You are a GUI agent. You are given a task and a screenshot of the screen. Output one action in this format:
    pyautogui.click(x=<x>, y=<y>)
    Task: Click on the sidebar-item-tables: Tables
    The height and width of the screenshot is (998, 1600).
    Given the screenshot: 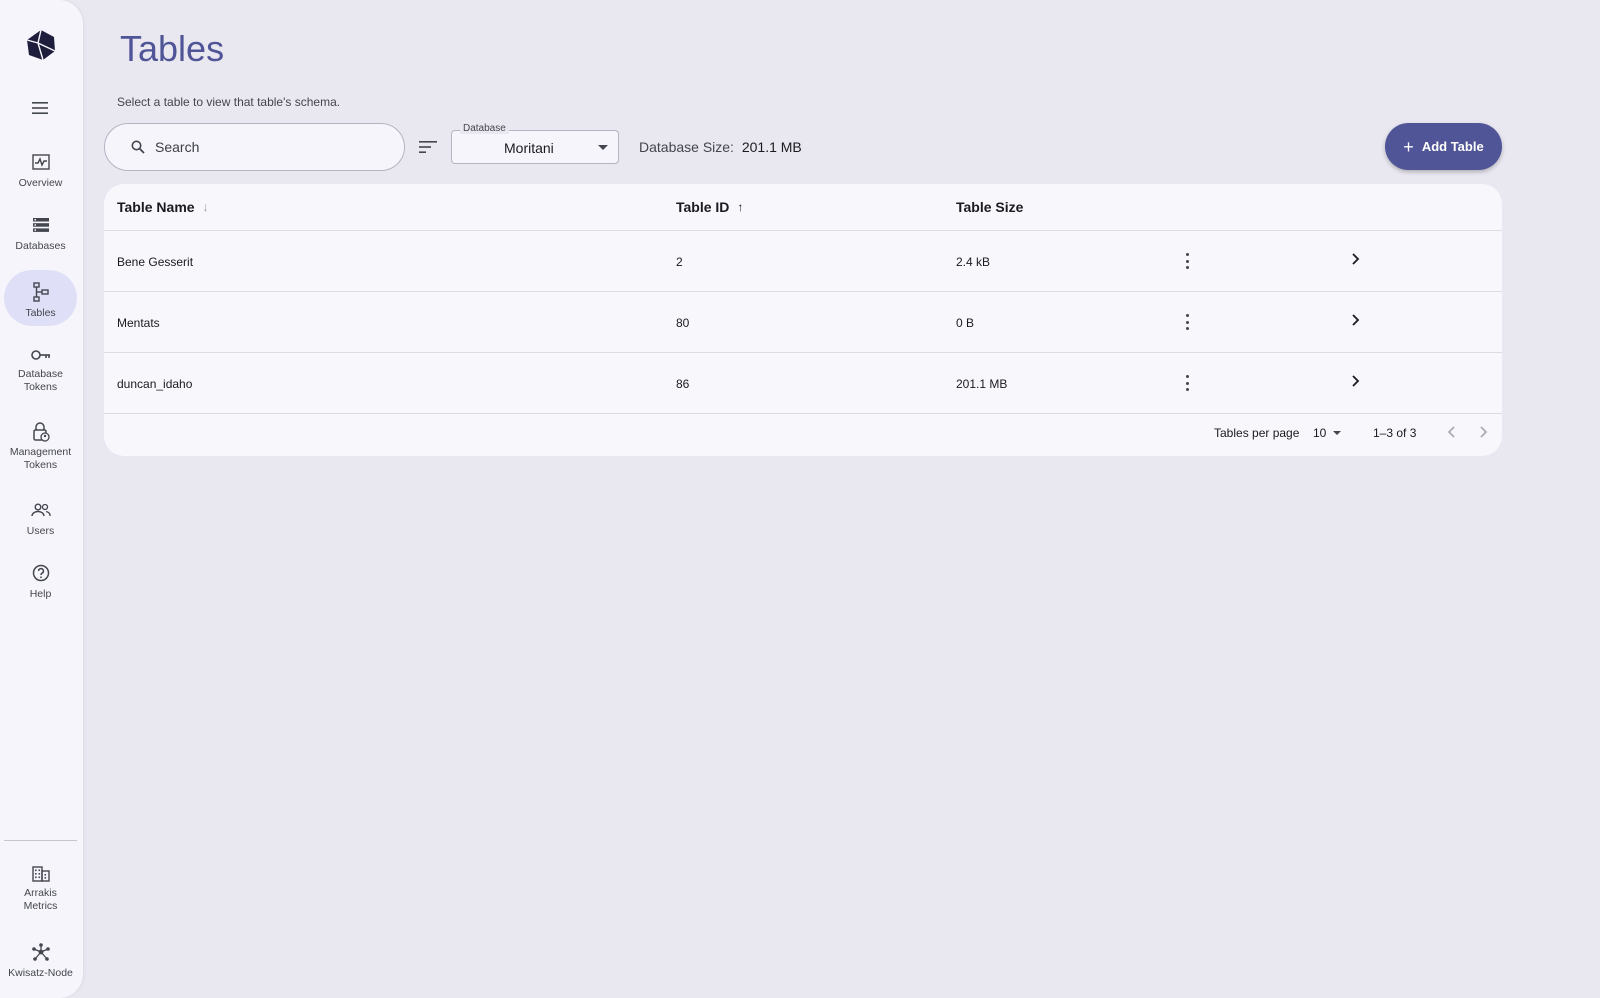 What is the action you would take?
    pyautogui.click(x=40, y=298)
    